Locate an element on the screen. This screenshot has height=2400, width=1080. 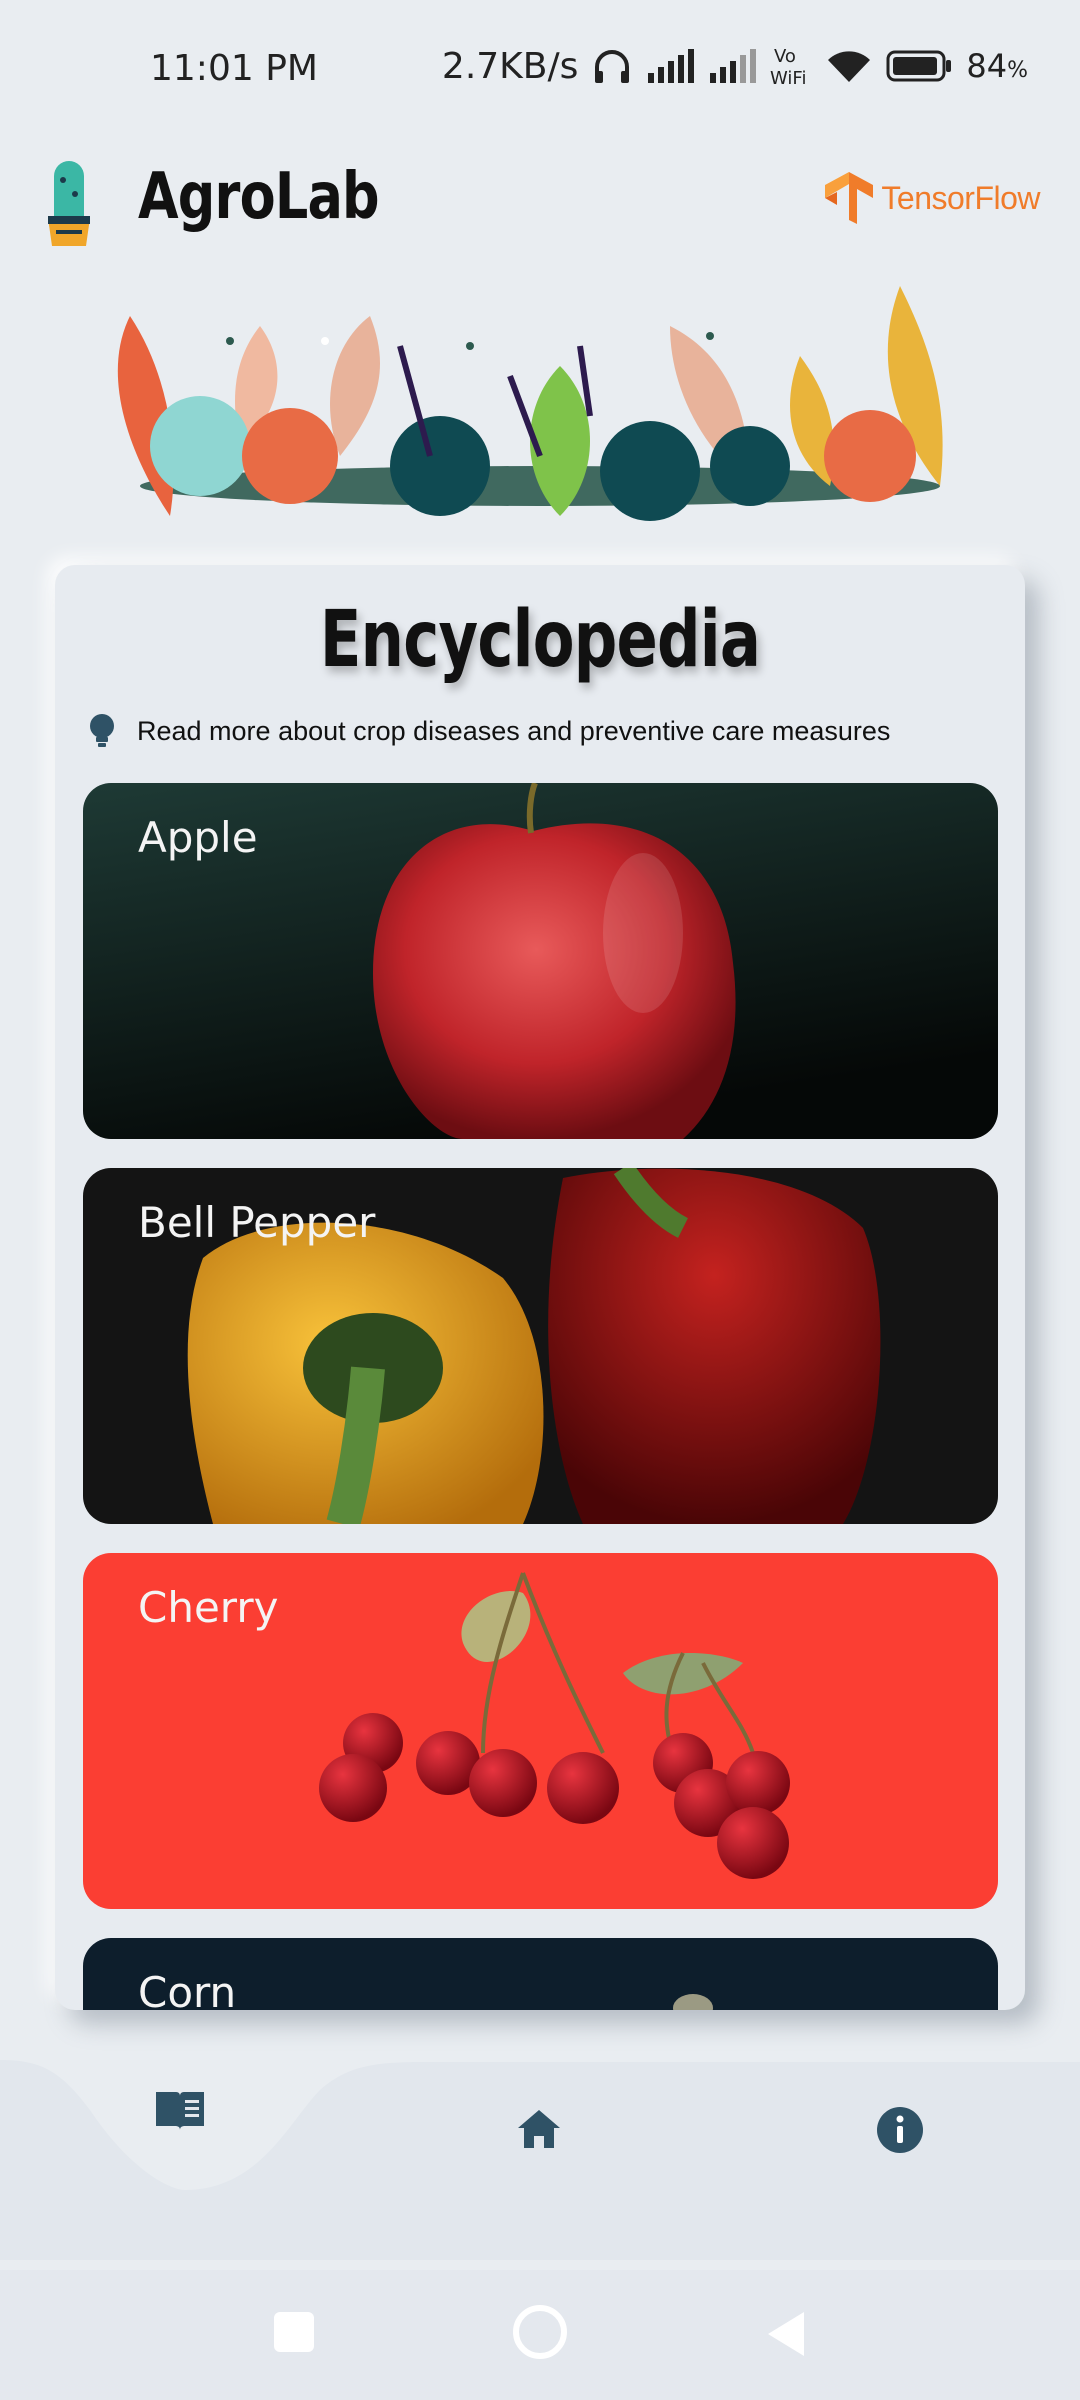
battery-percent: 84% is located at coordinates (997, 66).